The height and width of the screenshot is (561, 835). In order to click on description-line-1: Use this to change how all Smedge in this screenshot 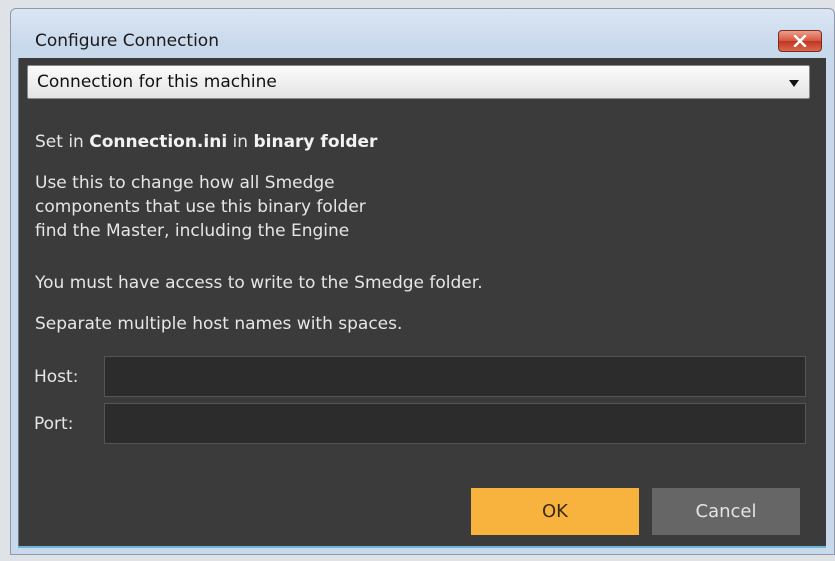, I will do `click(185, 183)`.